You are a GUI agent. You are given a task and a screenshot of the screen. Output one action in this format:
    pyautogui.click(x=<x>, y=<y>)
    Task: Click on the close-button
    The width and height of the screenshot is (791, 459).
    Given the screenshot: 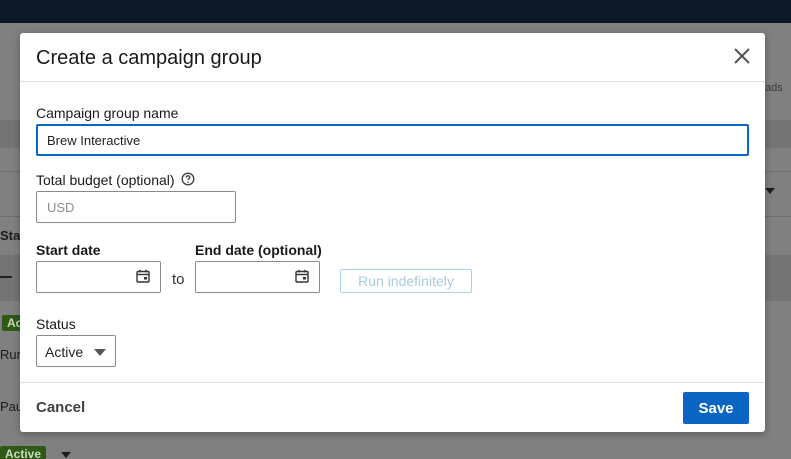 What is the action you would take?
    pyautogui.click(x=742, y=56)
    